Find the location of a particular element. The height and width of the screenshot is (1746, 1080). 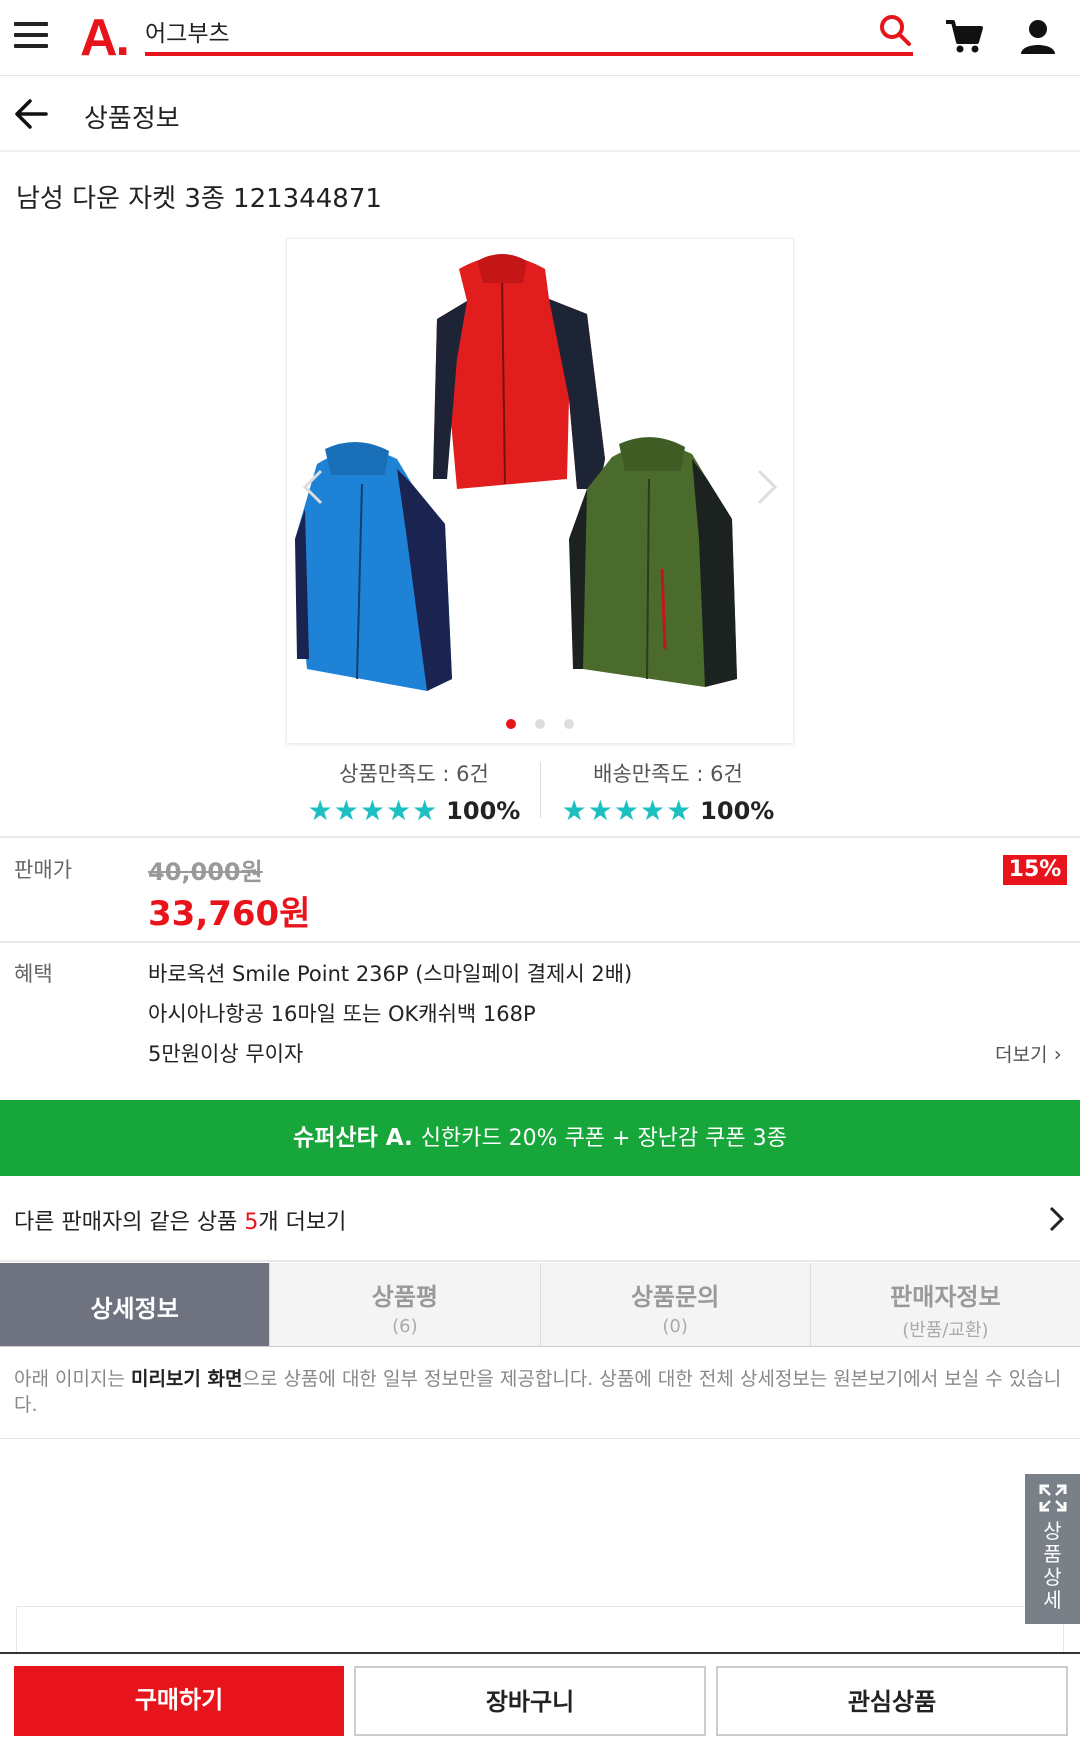

product-image-carousel is located at coordinates (540, 491).